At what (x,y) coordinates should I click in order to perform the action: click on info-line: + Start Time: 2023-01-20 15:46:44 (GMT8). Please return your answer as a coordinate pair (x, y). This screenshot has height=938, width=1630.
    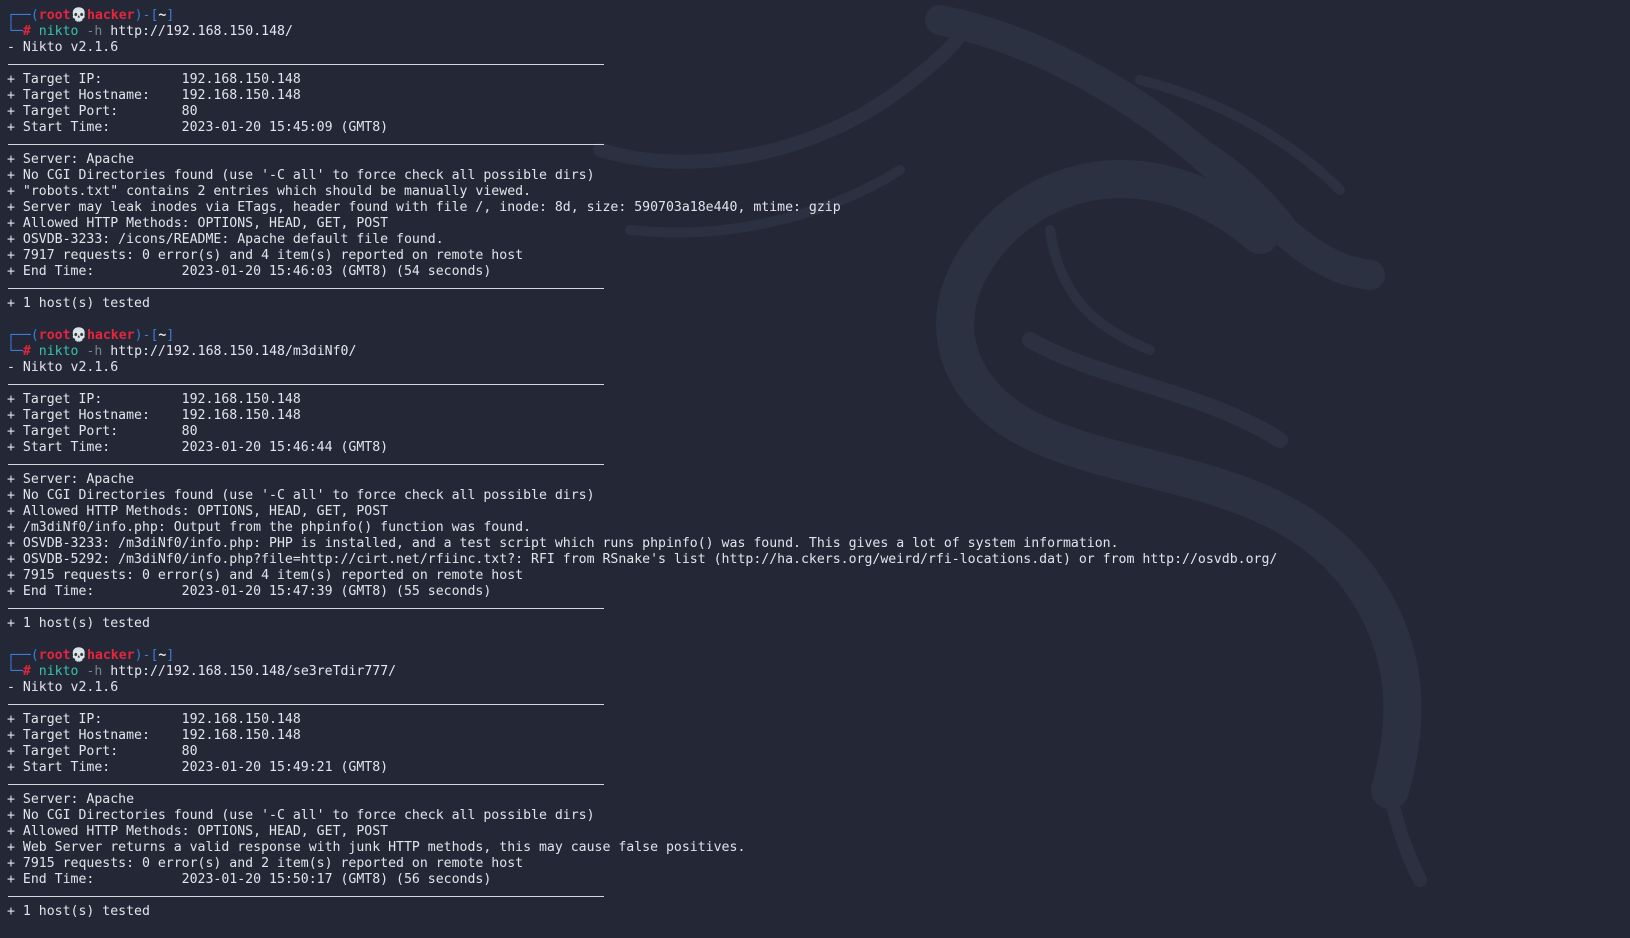
    Looking at the image, I should click on (198, 447).